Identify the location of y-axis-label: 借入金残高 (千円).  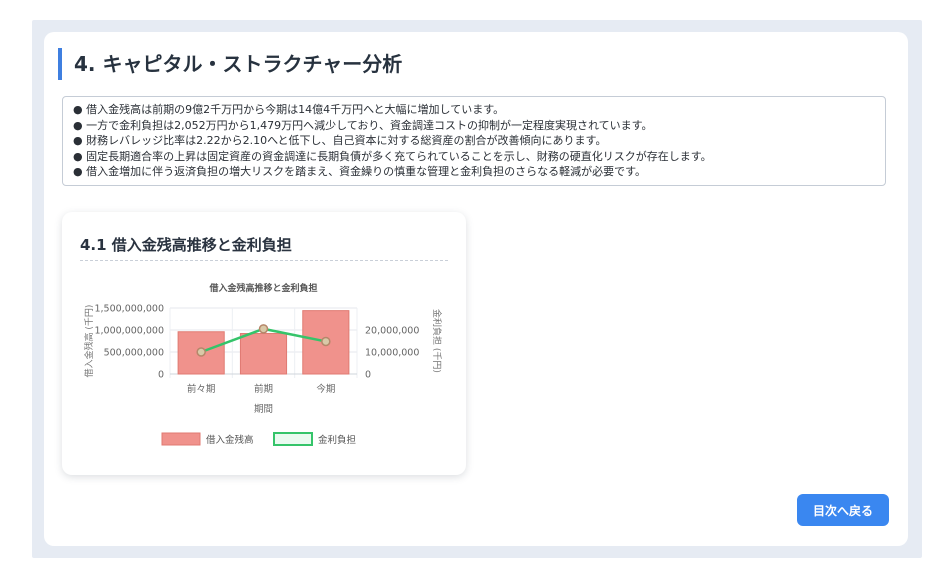
(89, 341).